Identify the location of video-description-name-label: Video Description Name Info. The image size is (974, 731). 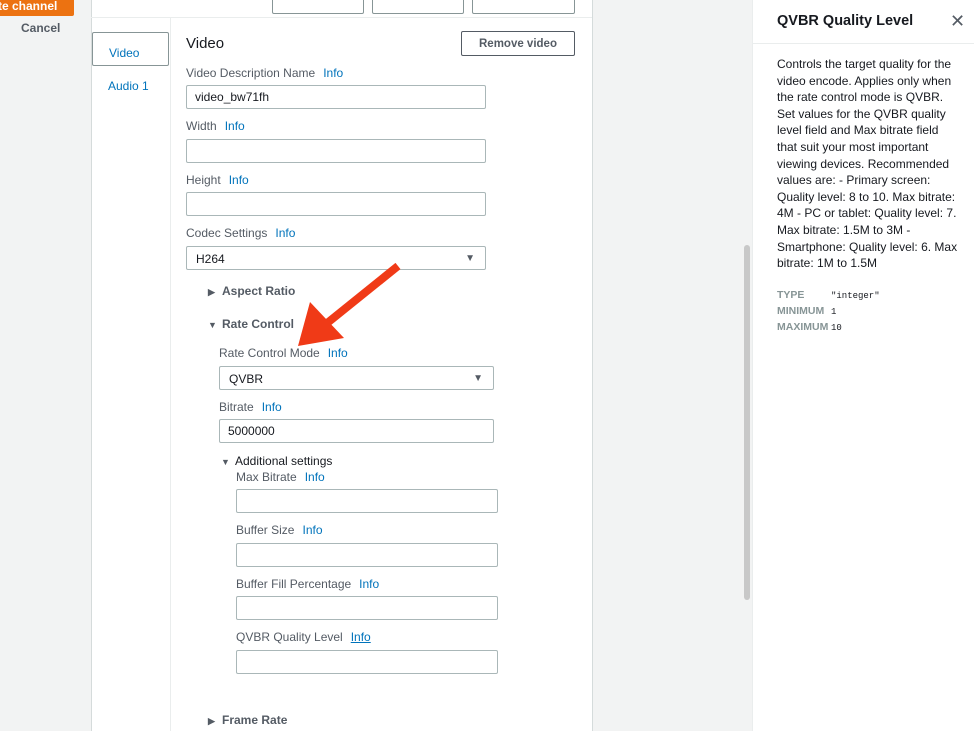
(264, 73).